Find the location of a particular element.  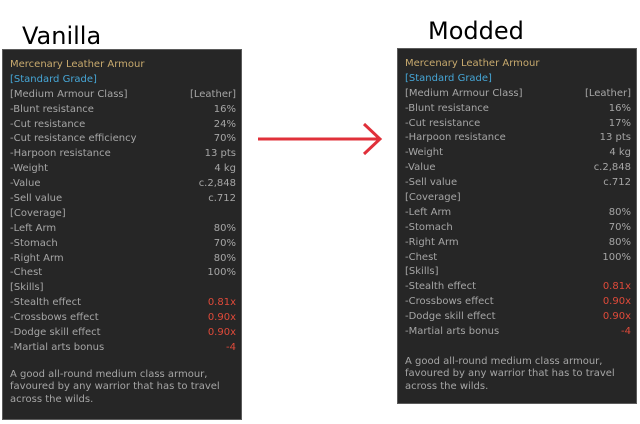

stat-label: [Medium Armour Class] is located at coordinates (464, 93).